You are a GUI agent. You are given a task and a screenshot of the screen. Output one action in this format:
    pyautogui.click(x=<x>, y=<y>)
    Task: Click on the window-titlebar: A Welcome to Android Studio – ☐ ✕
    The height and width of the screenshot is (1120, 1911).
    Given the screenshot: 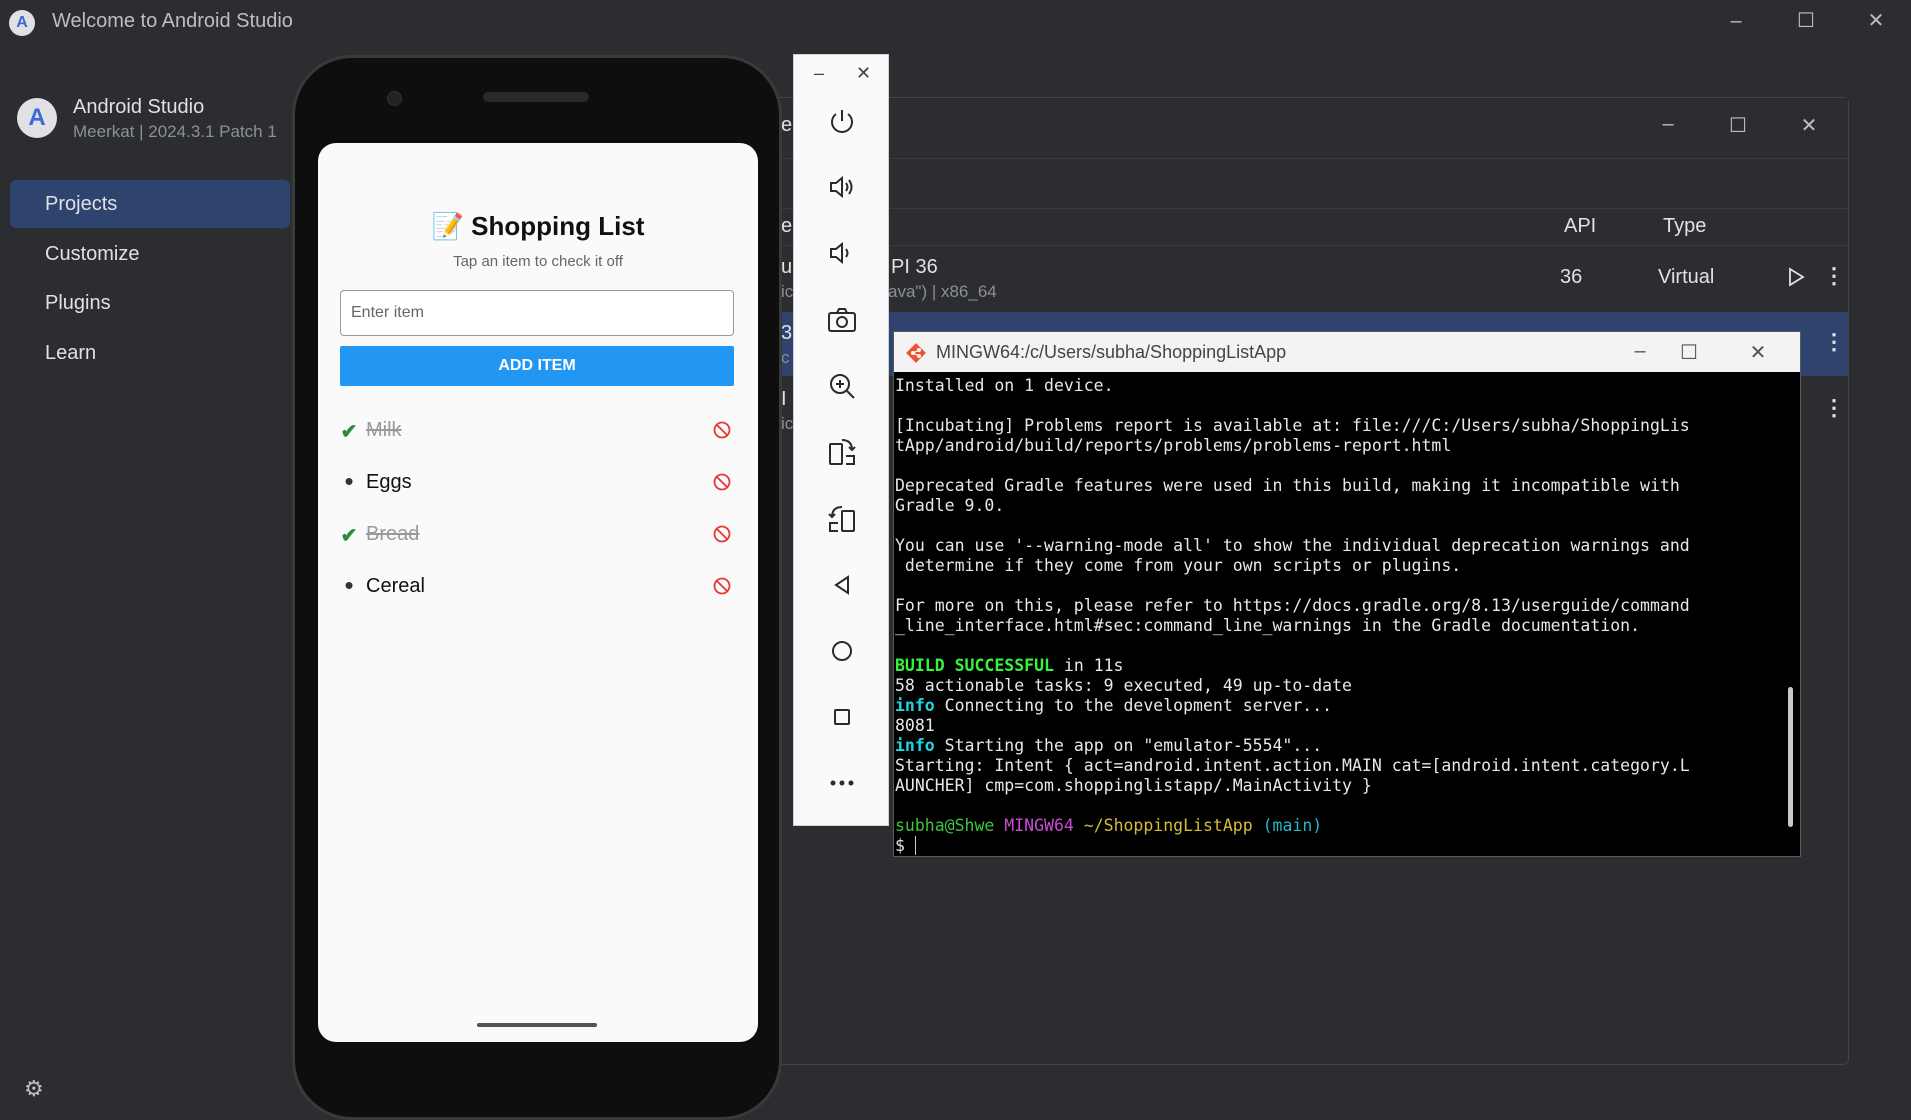 What is the action you would take?
    pyautogui.click(x=955, y=26)
    